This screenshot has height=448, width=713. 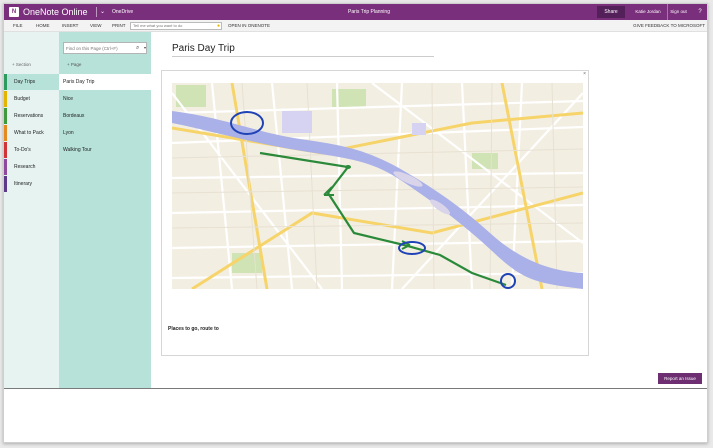 What do you see at coordinates (145, 48) in the screenshot?
I see `chevron-down-icon: ▾` at bounding box center [145, 48].